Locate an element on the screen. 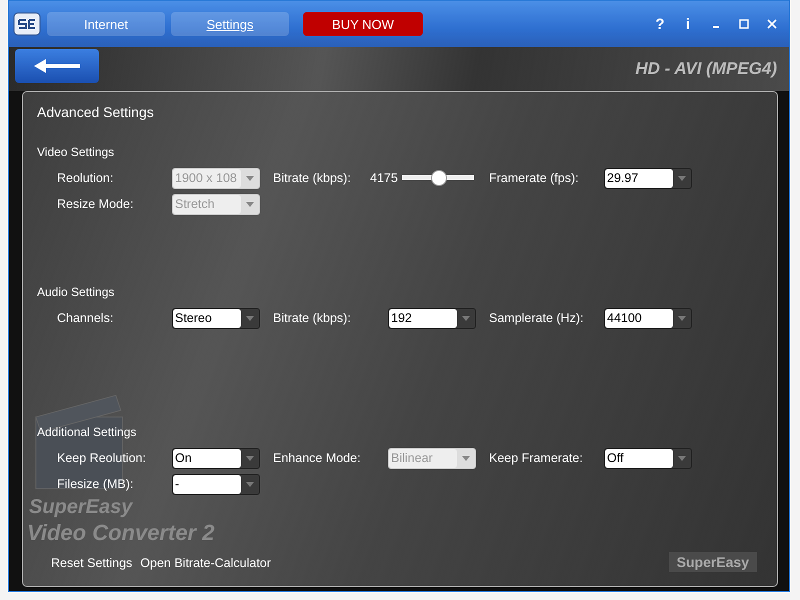 This screenshot has height=600, width=800. field-label: Channels: is located at coordinates (85, 318).